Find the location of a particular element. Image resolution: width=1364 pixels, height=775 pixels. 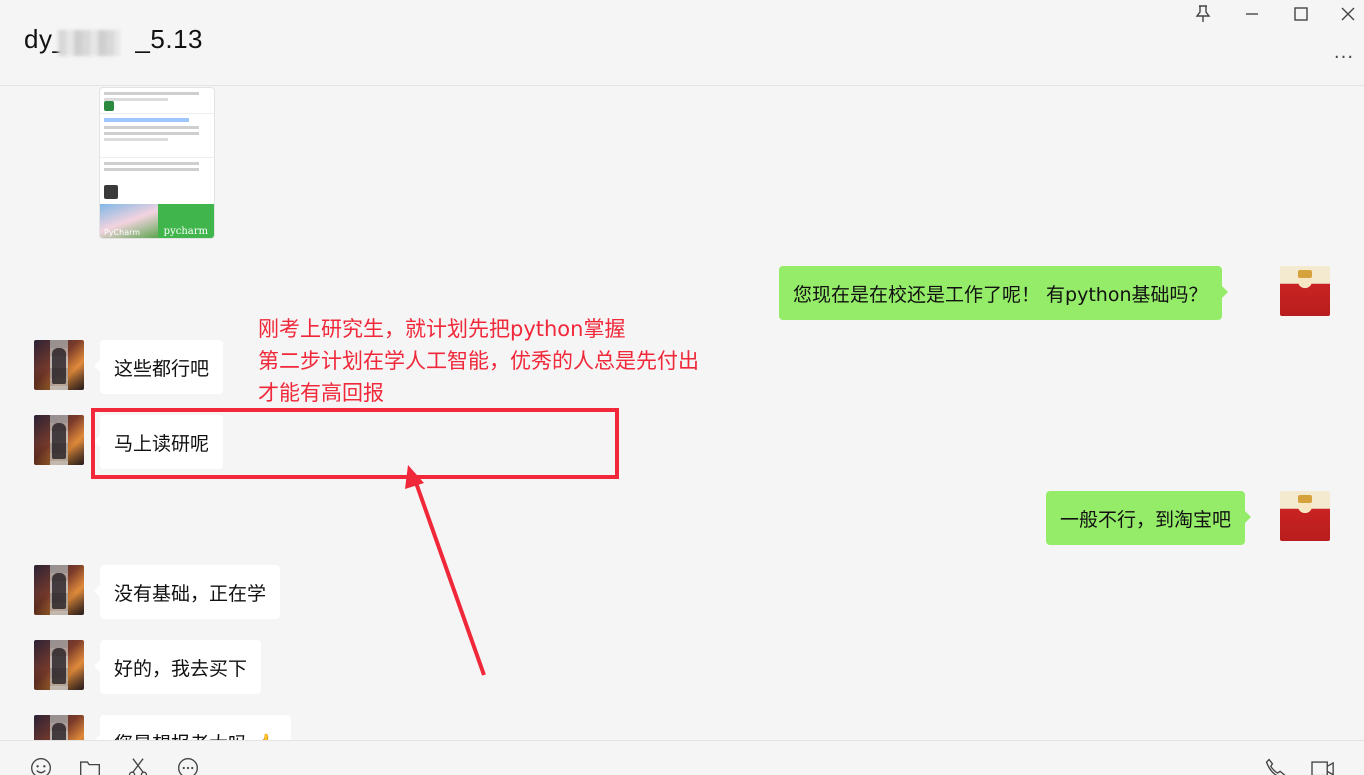

minimize-icon is located at coordinates (1252, 14).